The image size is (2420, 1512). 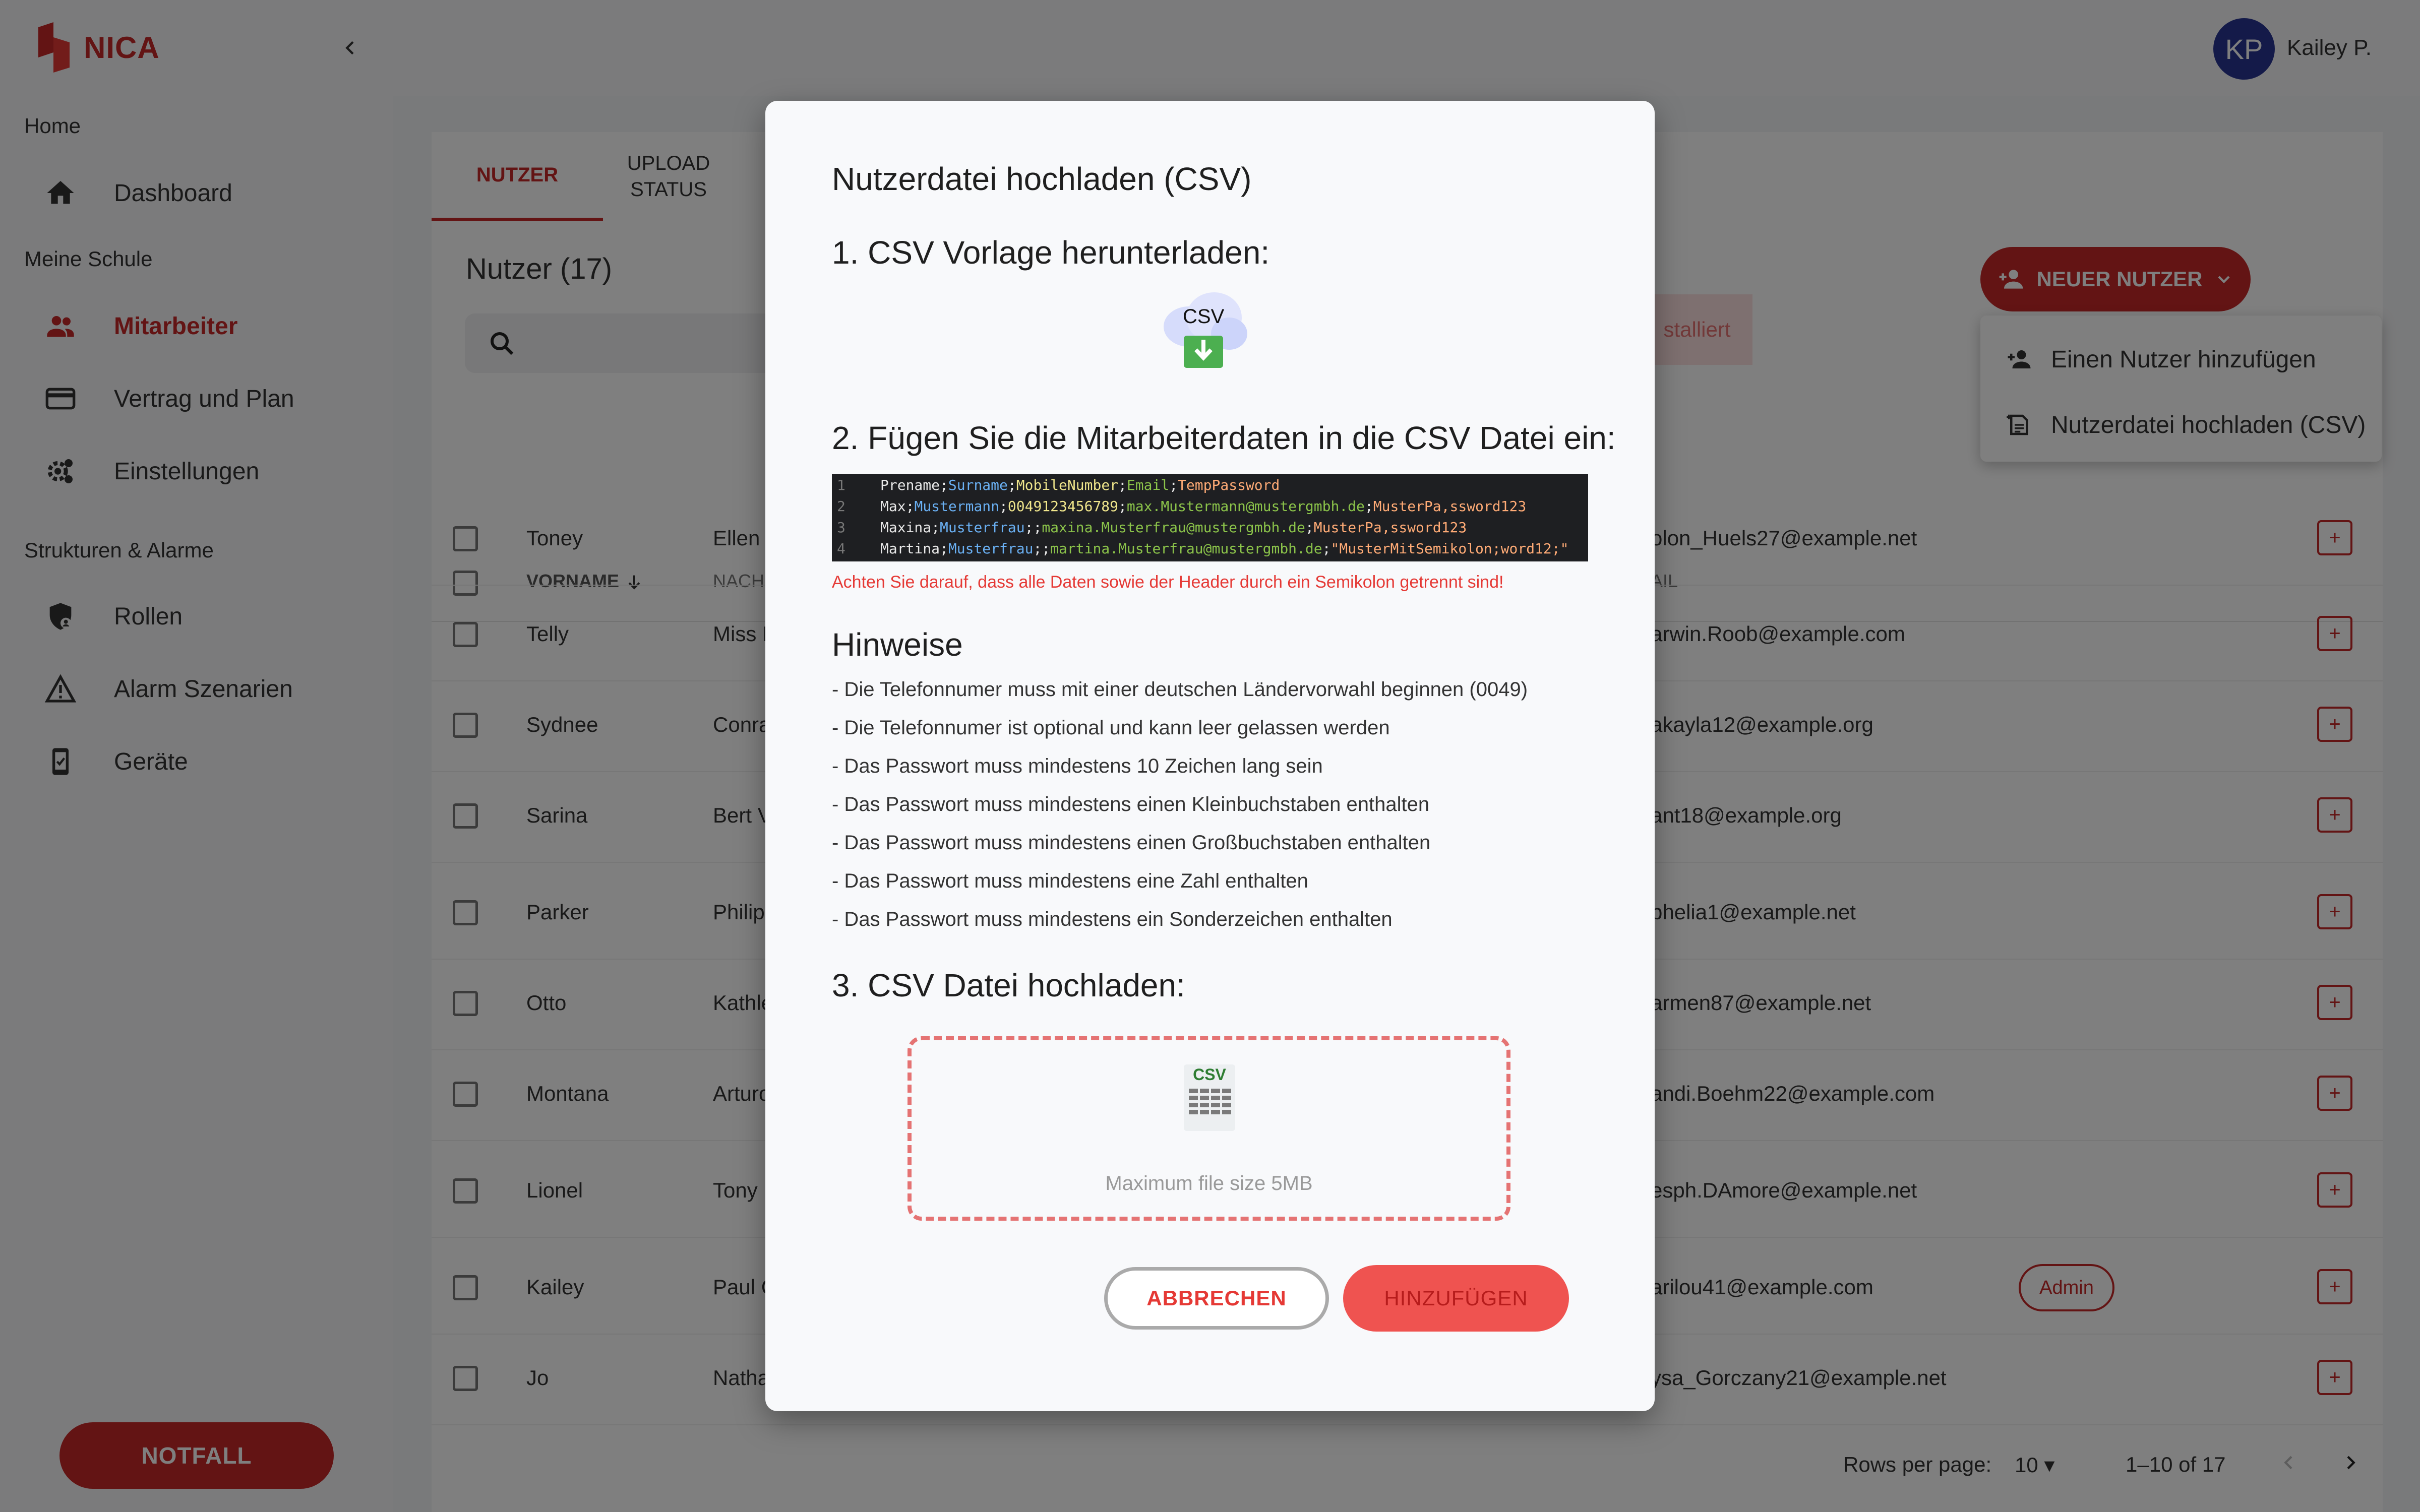 I want to click on cancel-button: ABBRECHEN, so click(x=1216, y=1299).